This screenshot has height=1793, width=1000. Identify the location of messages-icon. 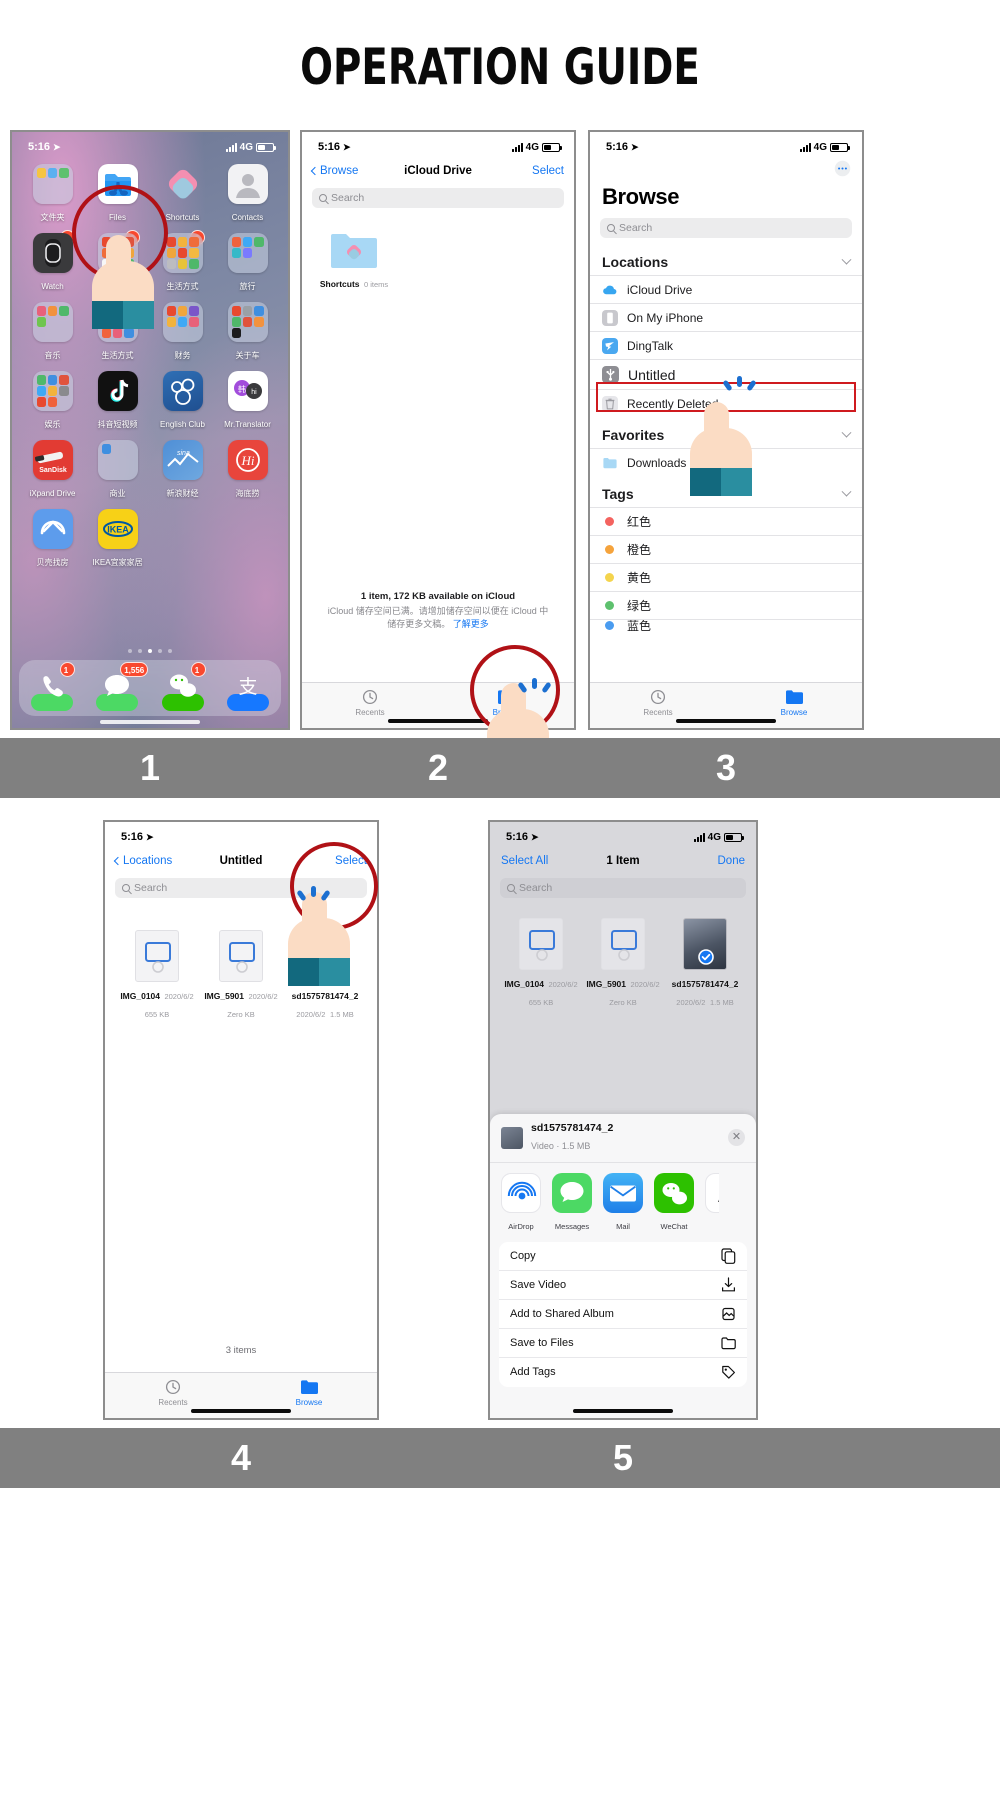
(572, 1192).